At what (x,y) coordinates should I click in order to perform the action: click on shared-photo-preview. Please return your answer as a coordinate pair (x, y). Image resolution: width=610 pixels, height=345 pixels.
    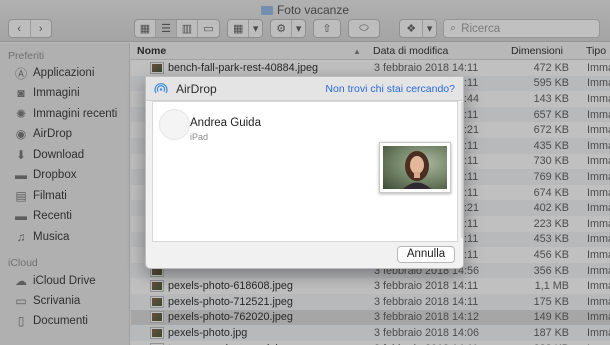
    Looking at the image, I should click on (415, 167).